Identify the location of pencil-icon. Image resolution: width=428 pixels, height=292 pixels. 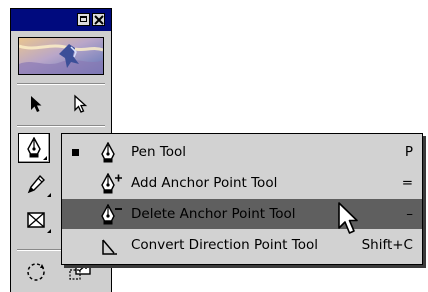
(36, 184).